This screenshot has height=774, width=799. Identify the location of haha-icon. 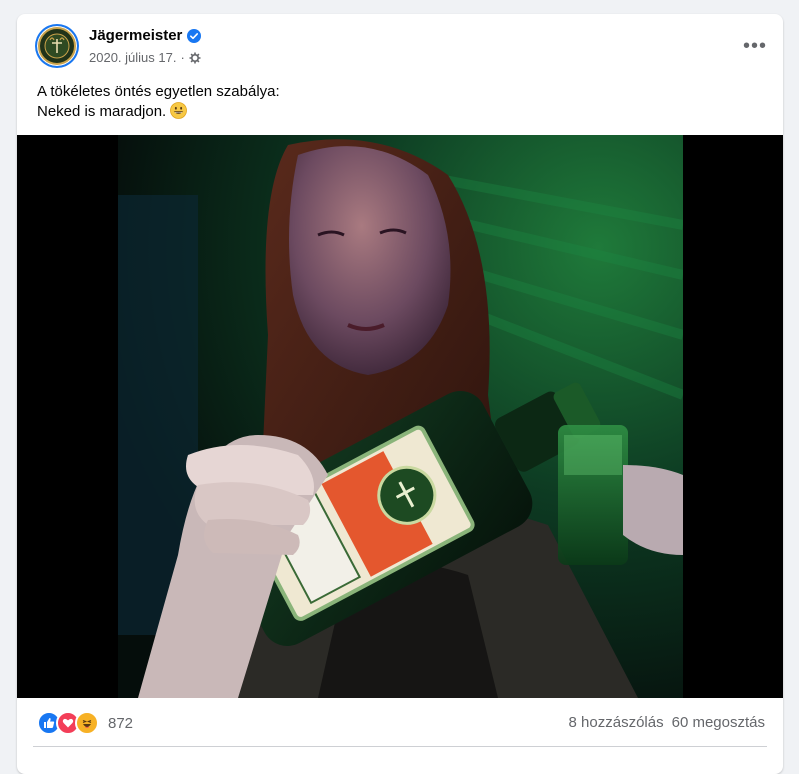
(87, 723).